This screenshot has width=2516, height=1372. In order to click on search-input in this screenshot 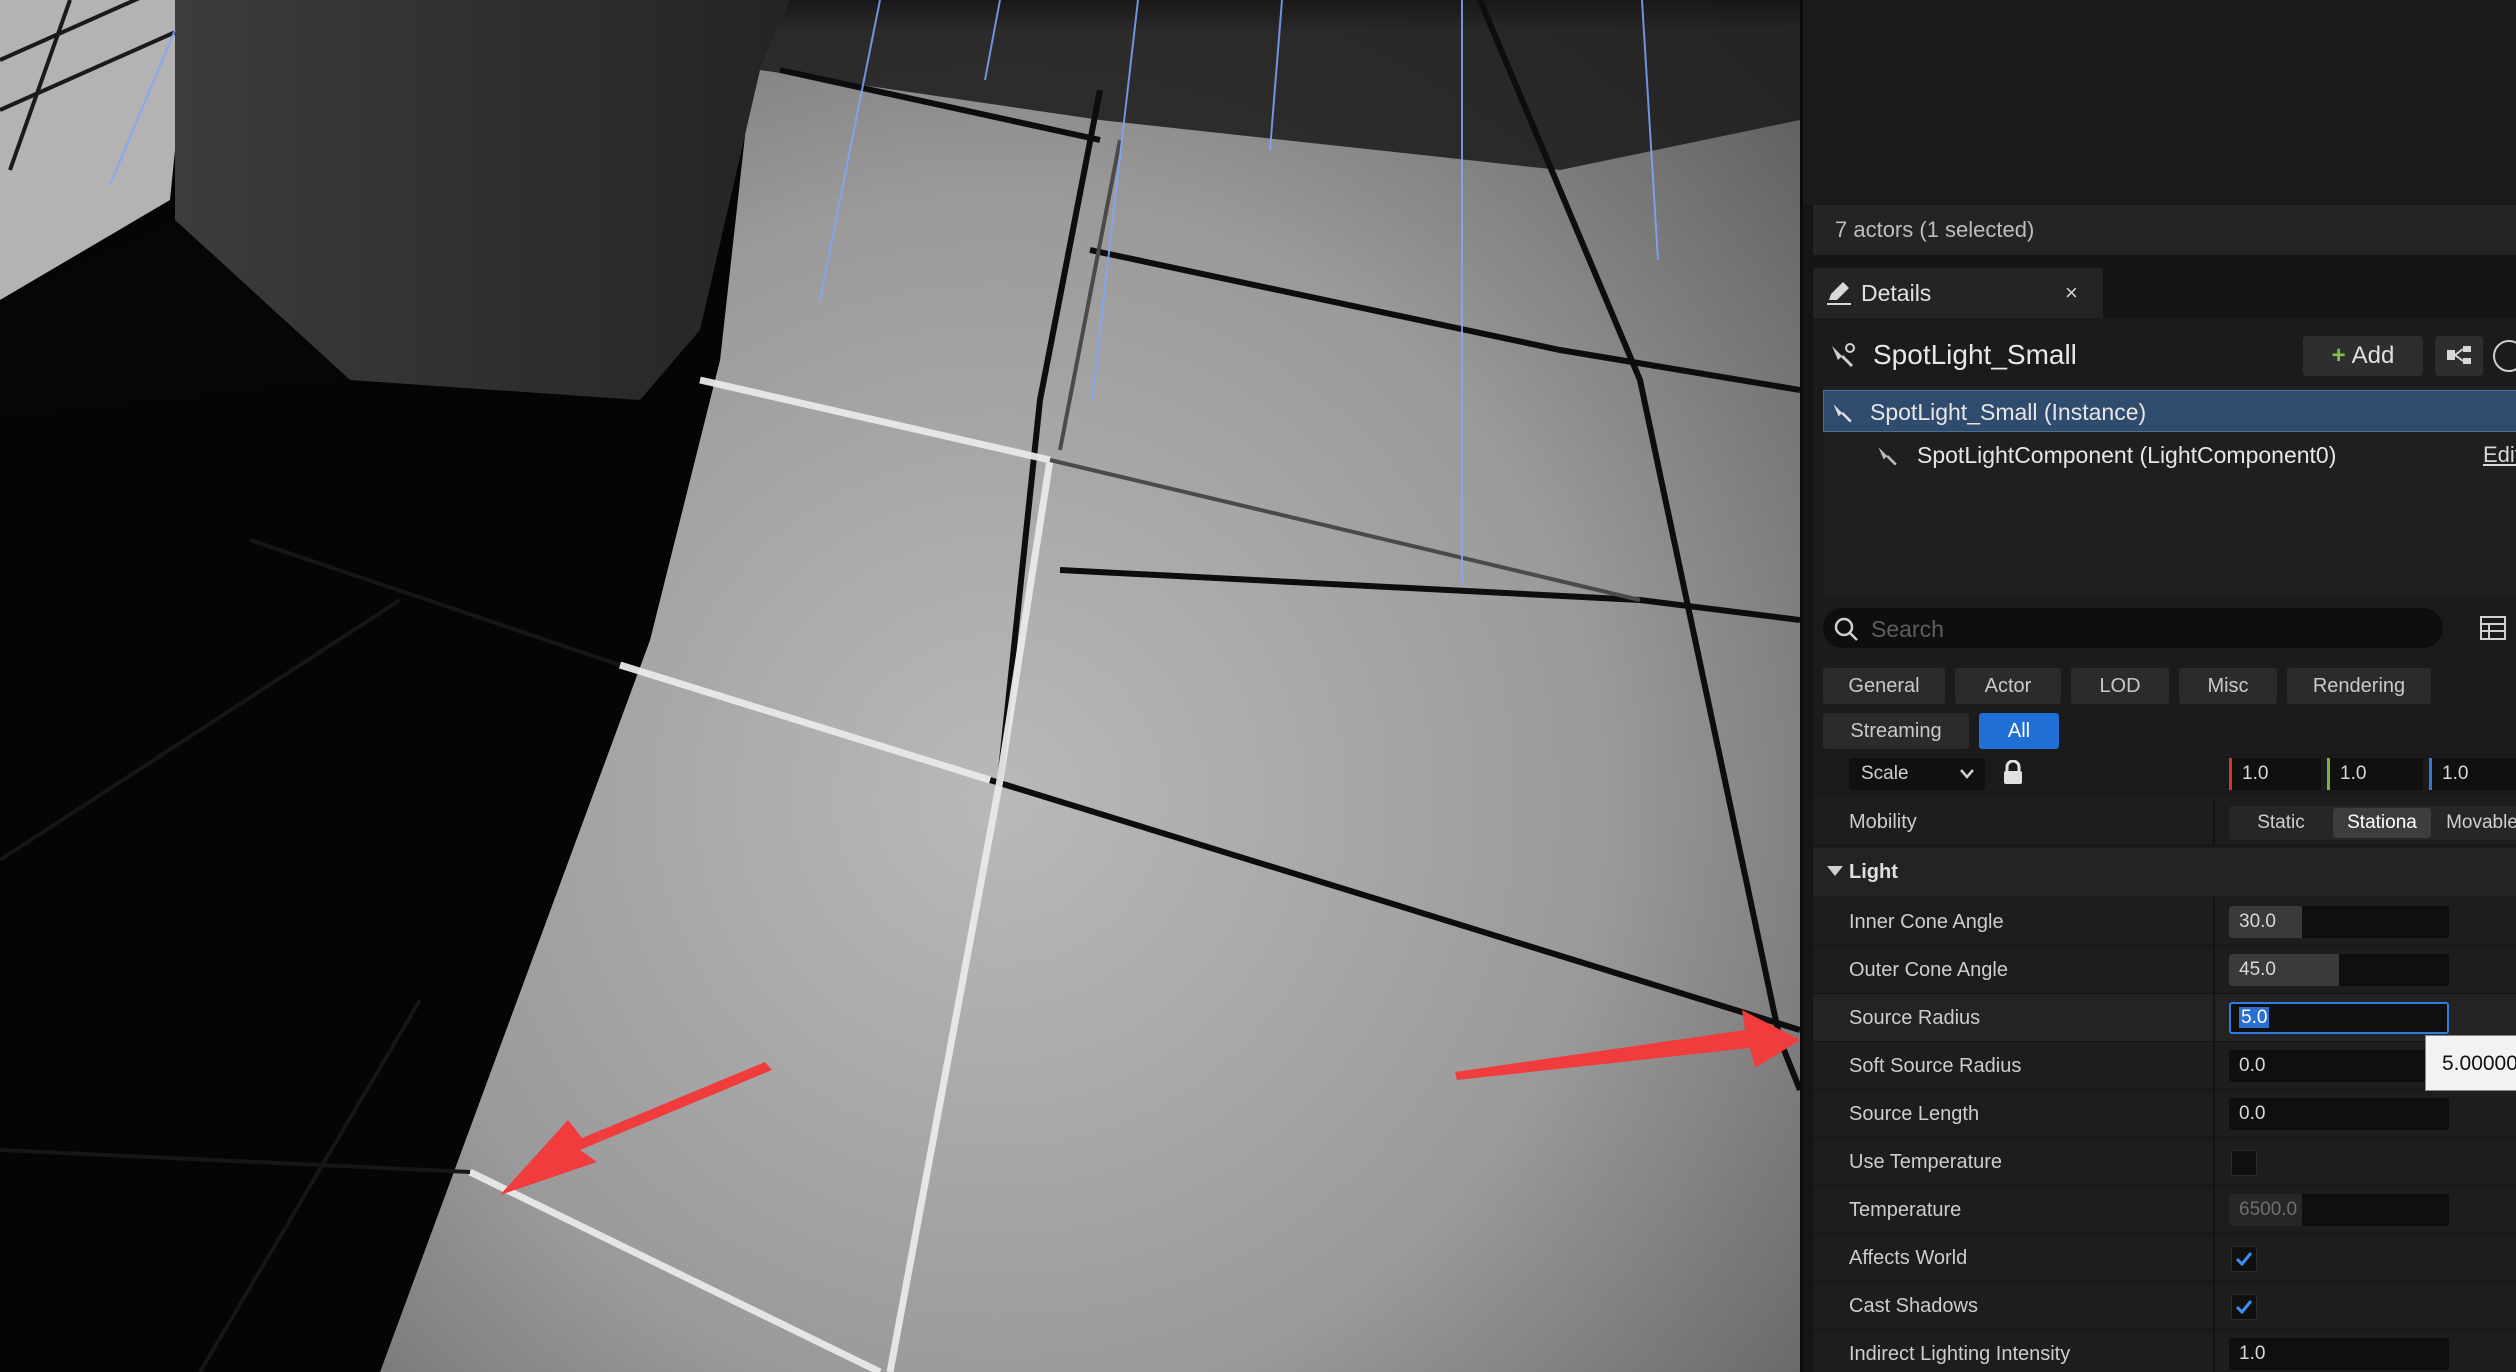, I will do `click(2151, 629)`.